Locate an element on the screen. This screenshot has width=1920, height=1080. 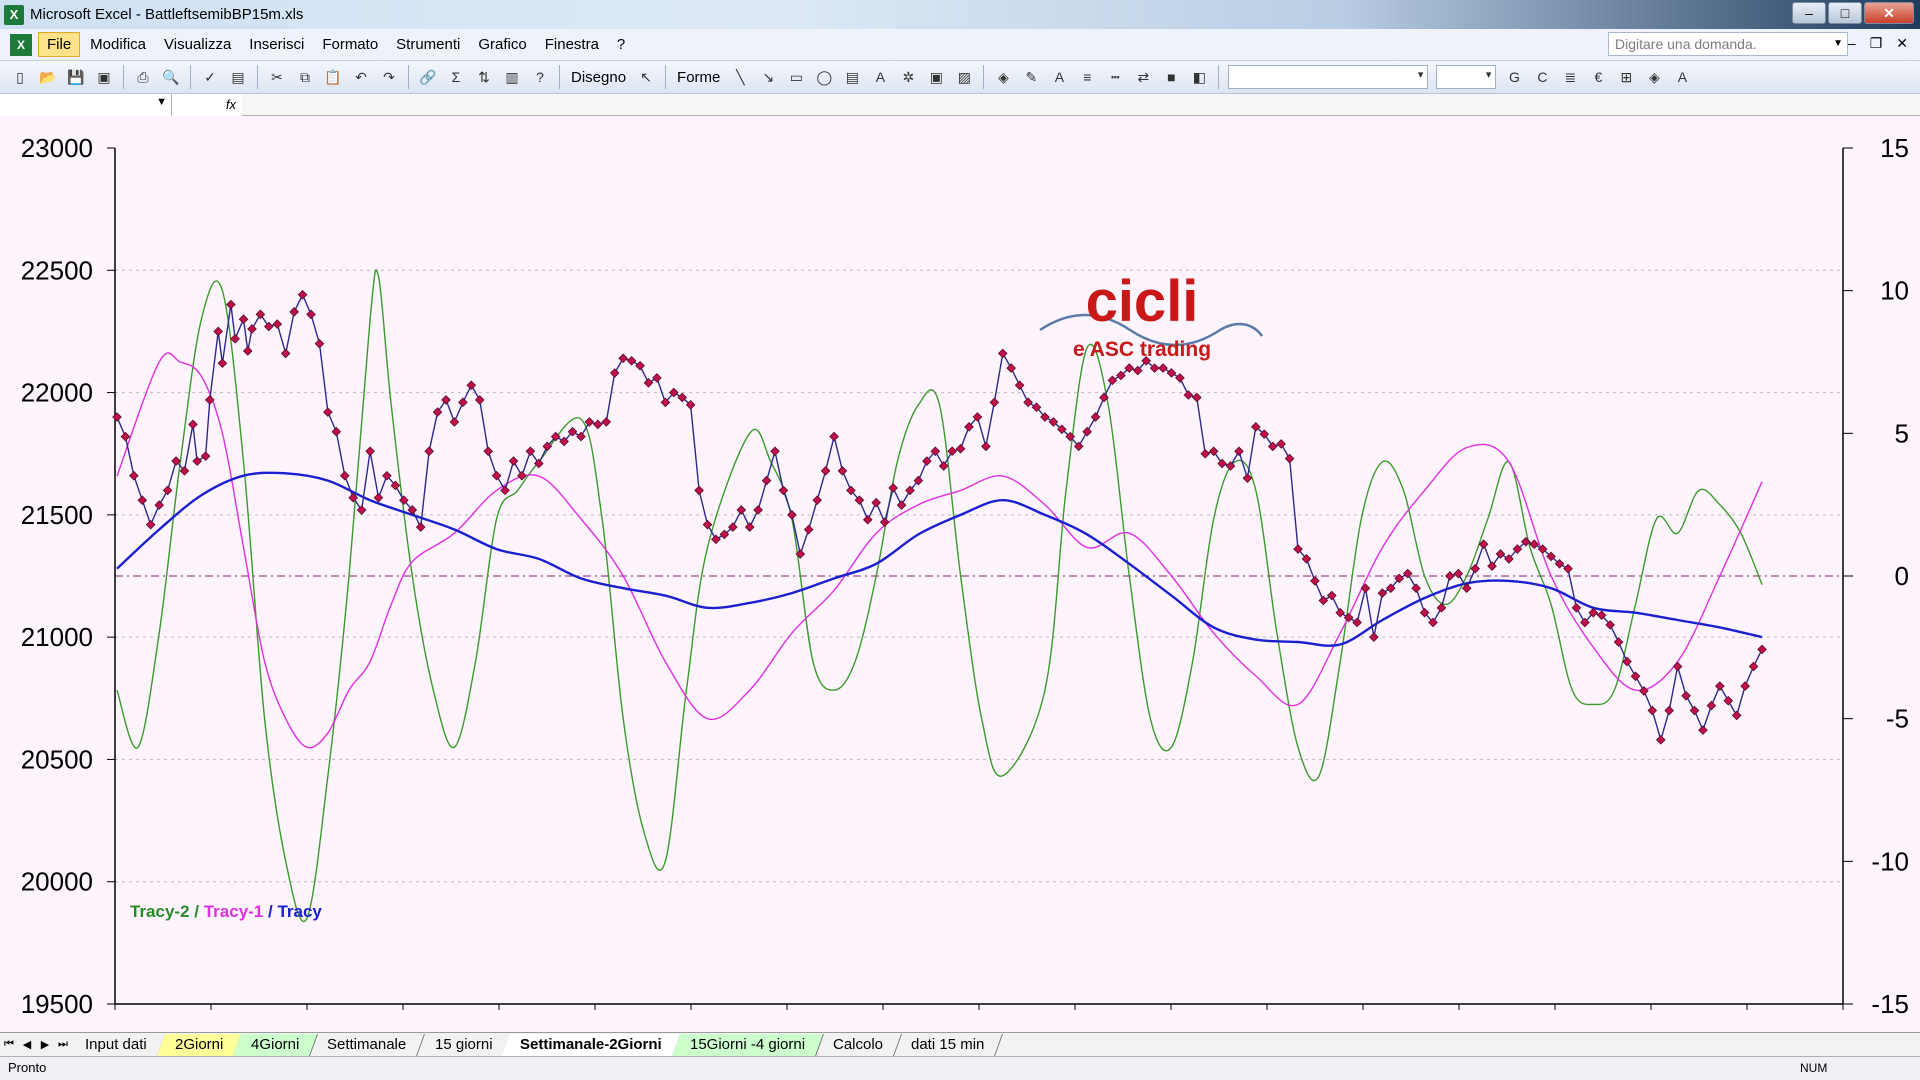
3d-icon: ◧ is located at coordinates (1199, 77).